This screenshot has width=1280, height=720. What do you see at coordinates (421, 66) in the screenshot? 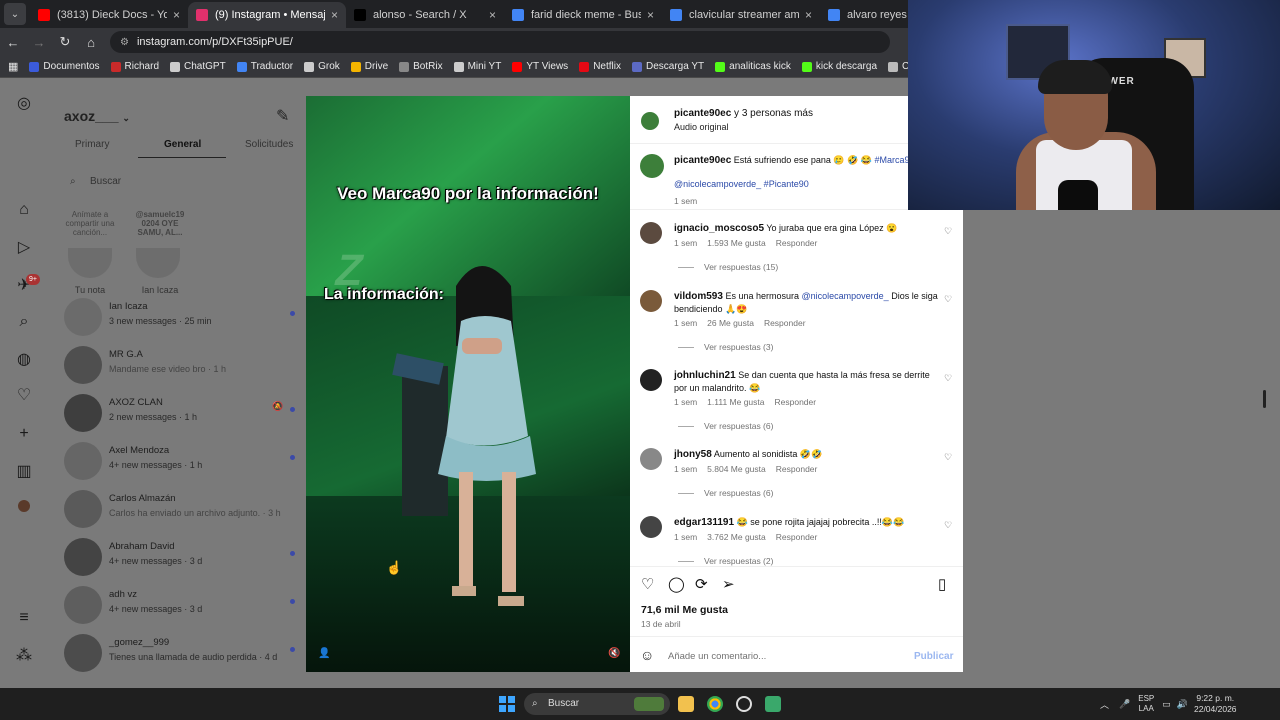
I see `bookmark-item: BotRix` at bounding box center [421, 66].